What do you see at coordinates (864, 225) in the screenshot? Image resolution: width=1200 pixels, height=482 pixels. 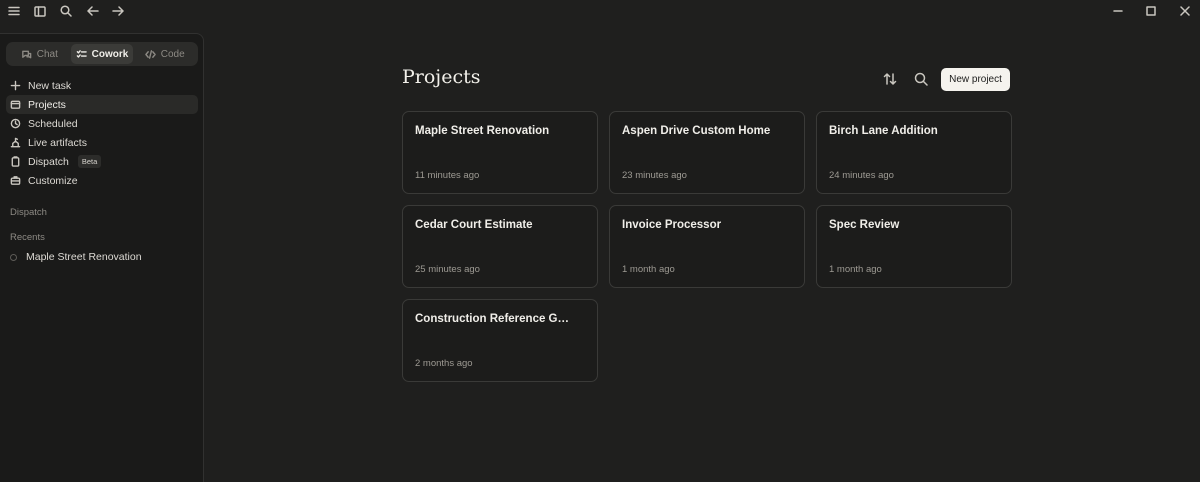 I see `project-title: Spec Review` at bounding box center [864, 225].